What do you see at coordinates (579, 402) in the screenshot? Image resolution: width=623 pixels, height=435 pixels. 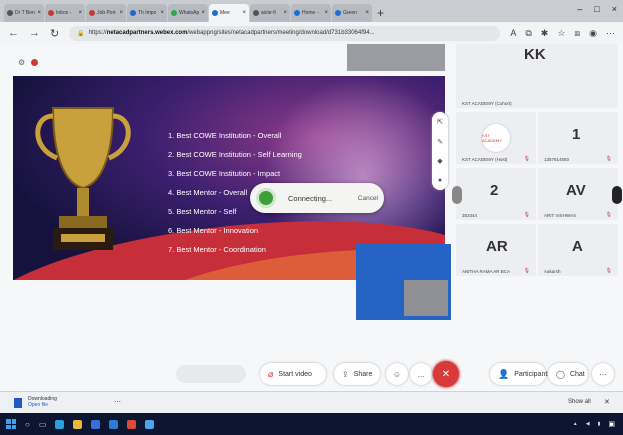 I see `show-all-button: Show all` at bounding box center [579, 402].